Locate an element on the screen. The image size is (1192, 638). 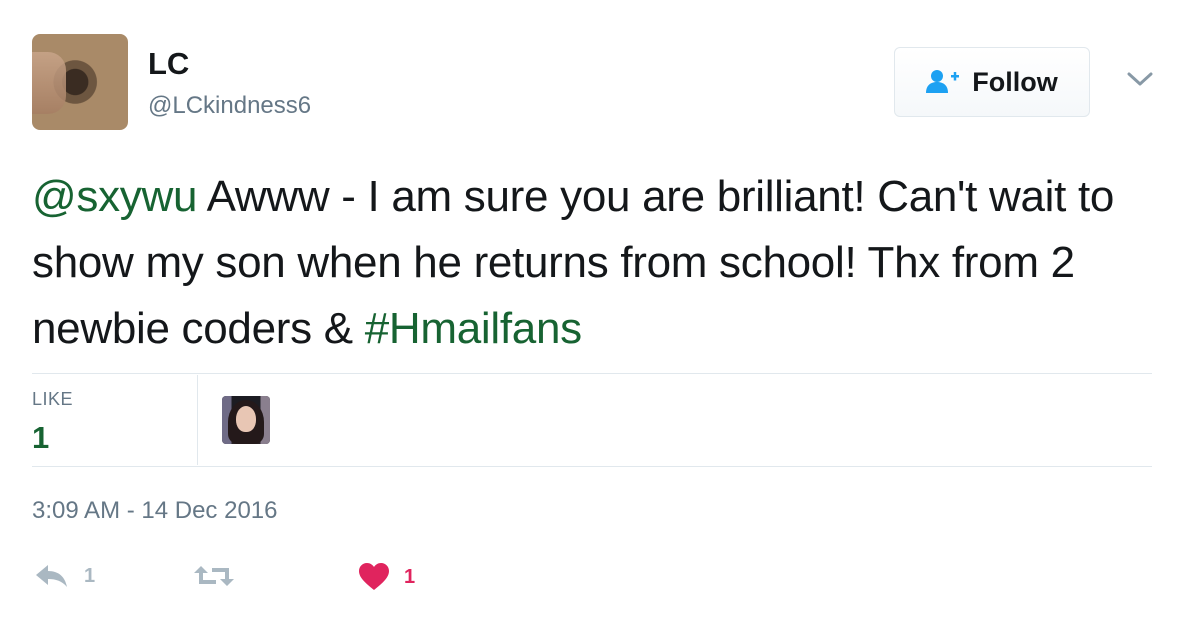
like-action-count: 1 is located at coordinates (410, 576).